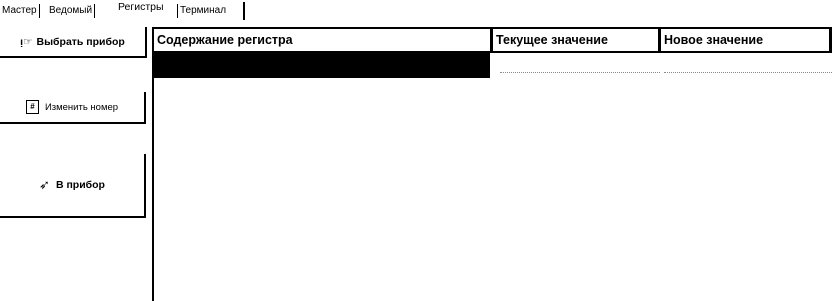 The image size is (834, 301). What do you see at coordinates (748, 73) in the screenshot?
I see `new-value-cell` at bounding box center [748, 73].